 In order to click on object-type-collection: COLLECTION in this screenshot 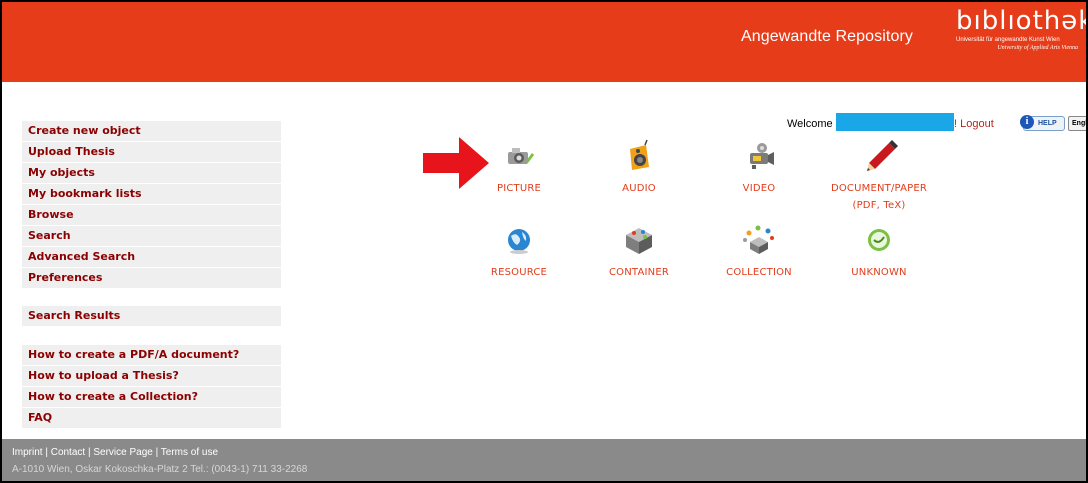, I will do `click(759, 252)`.